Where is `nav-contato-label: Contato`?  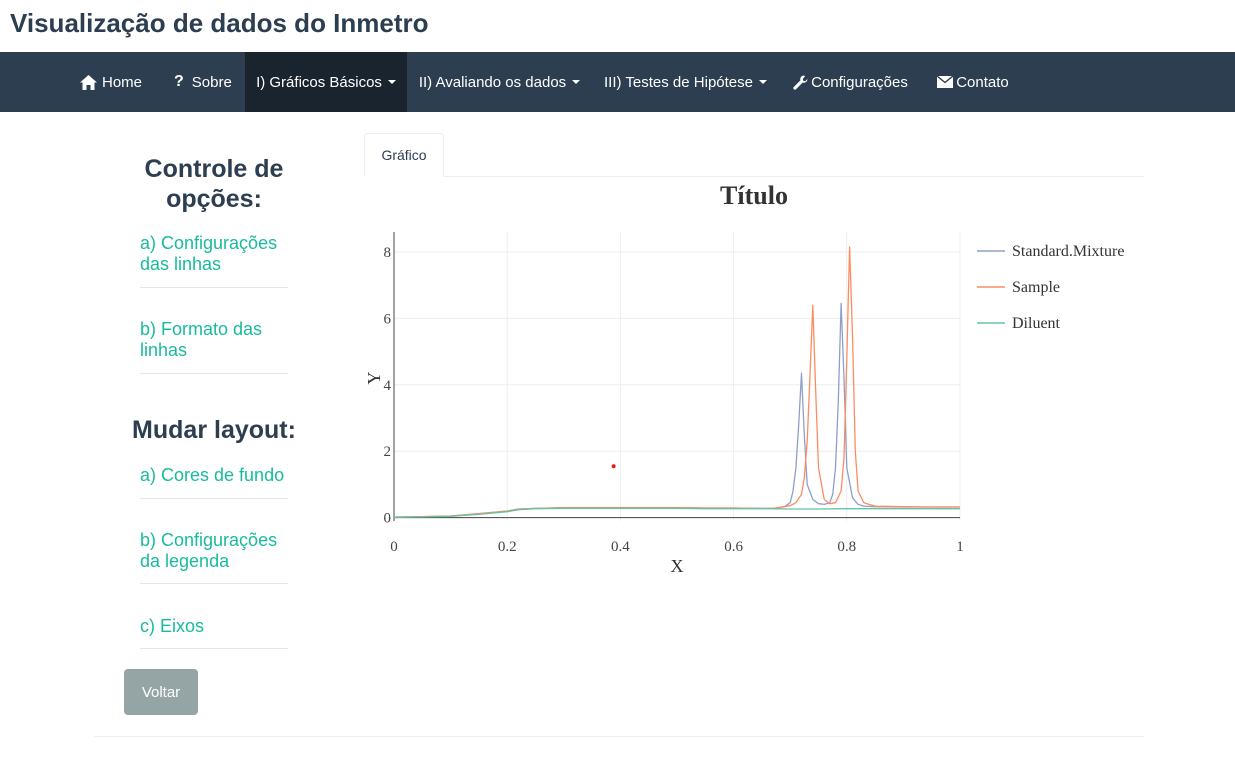 nav-contato-label: Contato is located at coordinates (982, 82).